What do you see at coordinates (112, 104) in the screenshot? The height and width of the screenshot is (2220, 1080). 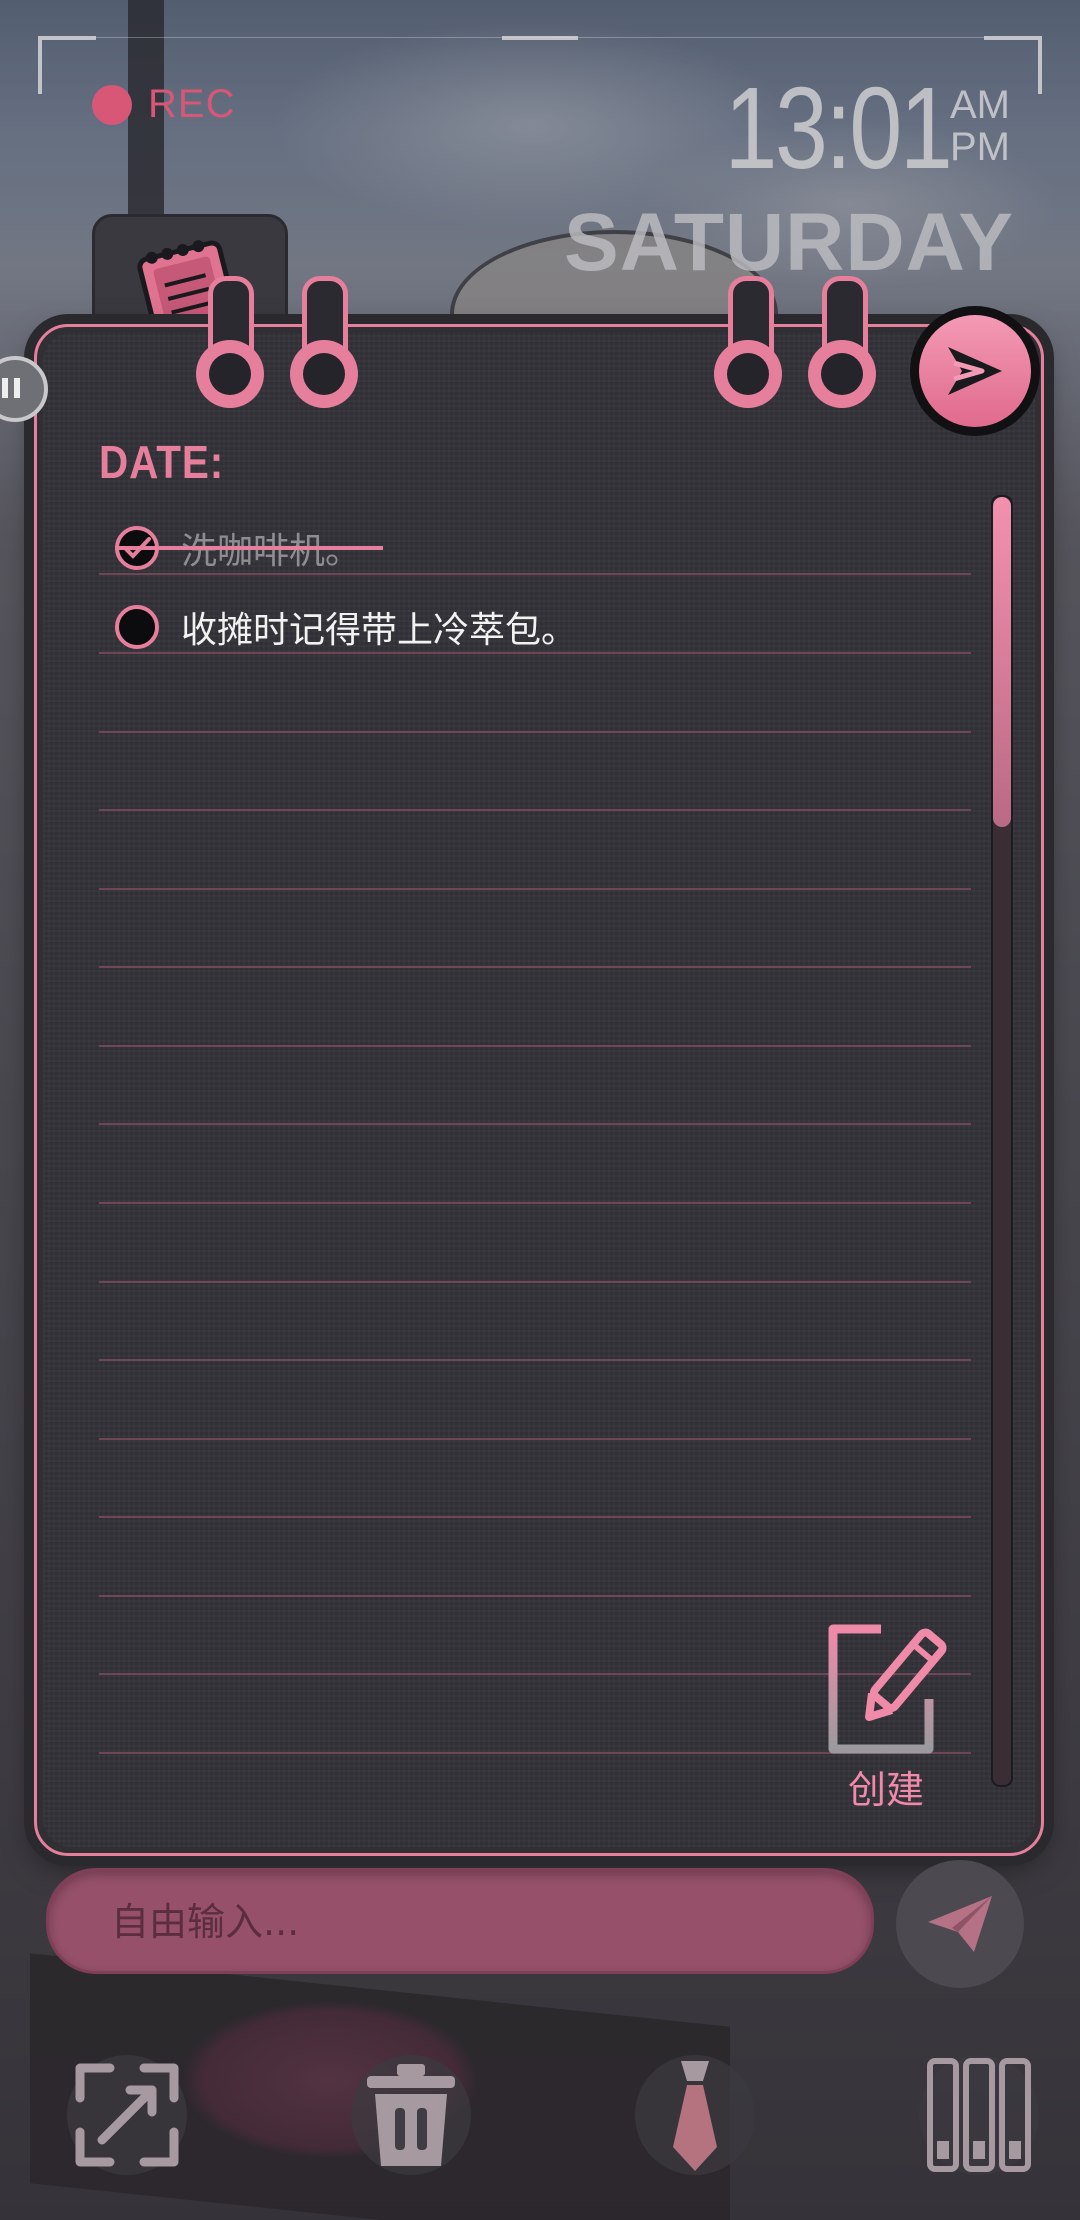 I see `rec-dot-icon` at bounding box center [112, 104].